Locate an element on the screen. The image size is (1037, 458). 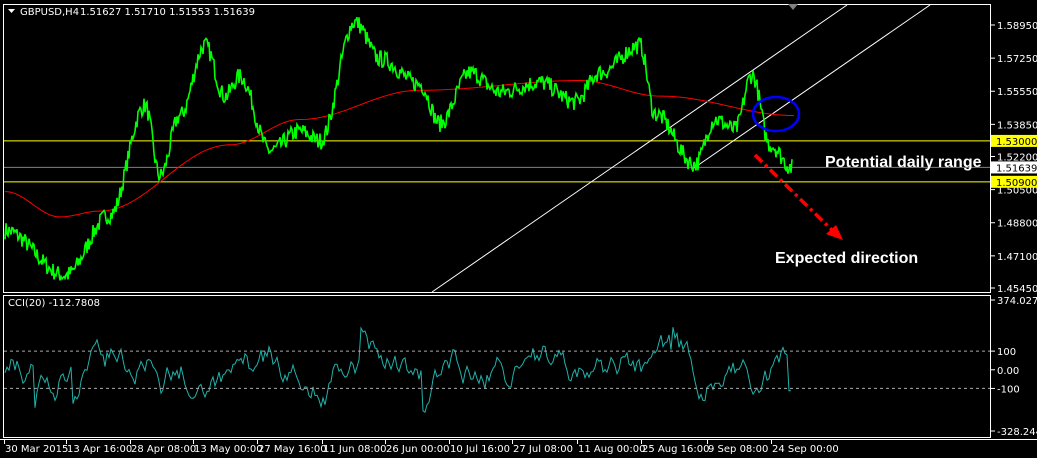
time-tick-label: 26 Jun 00:00 is located at coordinates (418, 449).